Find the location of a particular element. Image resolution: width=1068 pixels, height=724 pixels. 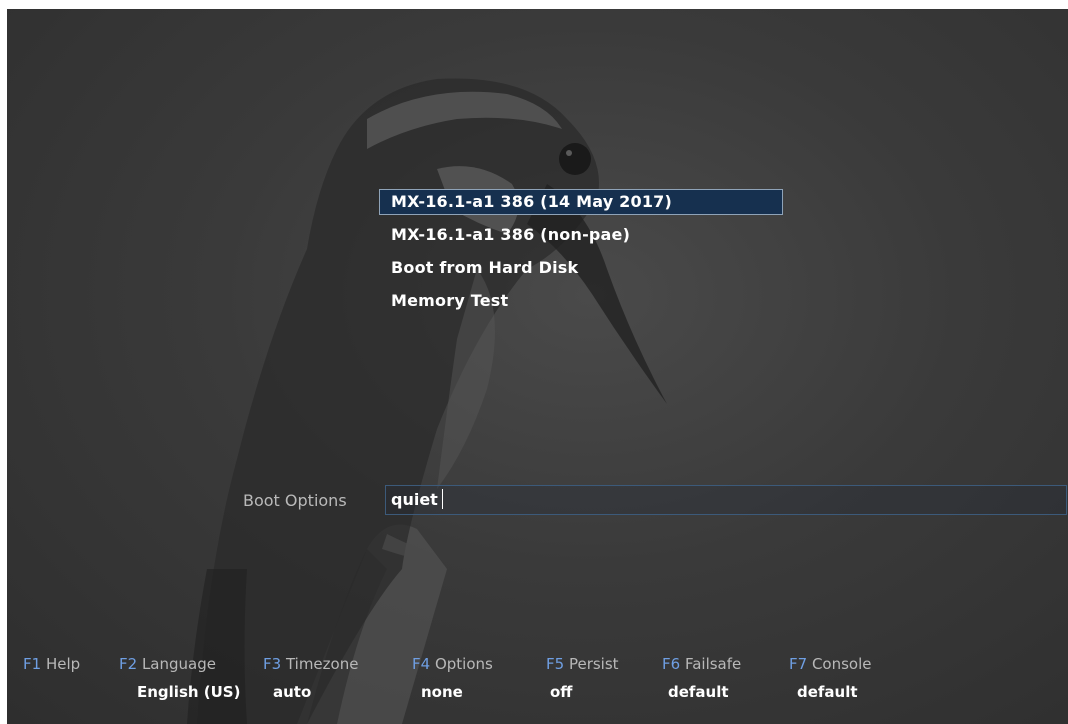

fkey-f4-value: none is located at coordinates (442, 692).